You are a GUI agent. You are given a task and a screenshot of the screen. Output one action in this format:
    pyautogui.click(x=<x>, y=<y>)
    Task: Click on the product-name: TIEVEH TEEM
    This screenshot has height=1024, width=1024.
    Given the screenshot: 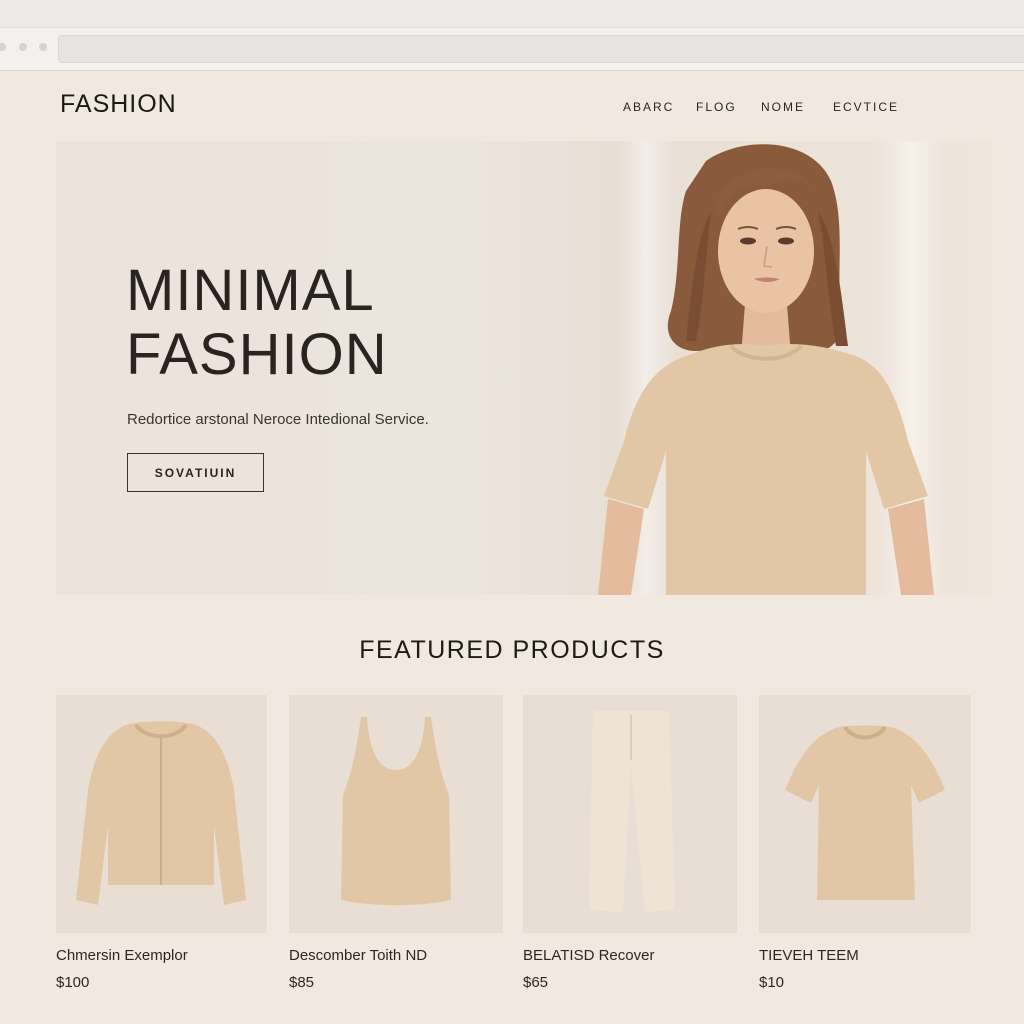 What is the action you would take?
    pyautogui.click(x=809, y=955)
    